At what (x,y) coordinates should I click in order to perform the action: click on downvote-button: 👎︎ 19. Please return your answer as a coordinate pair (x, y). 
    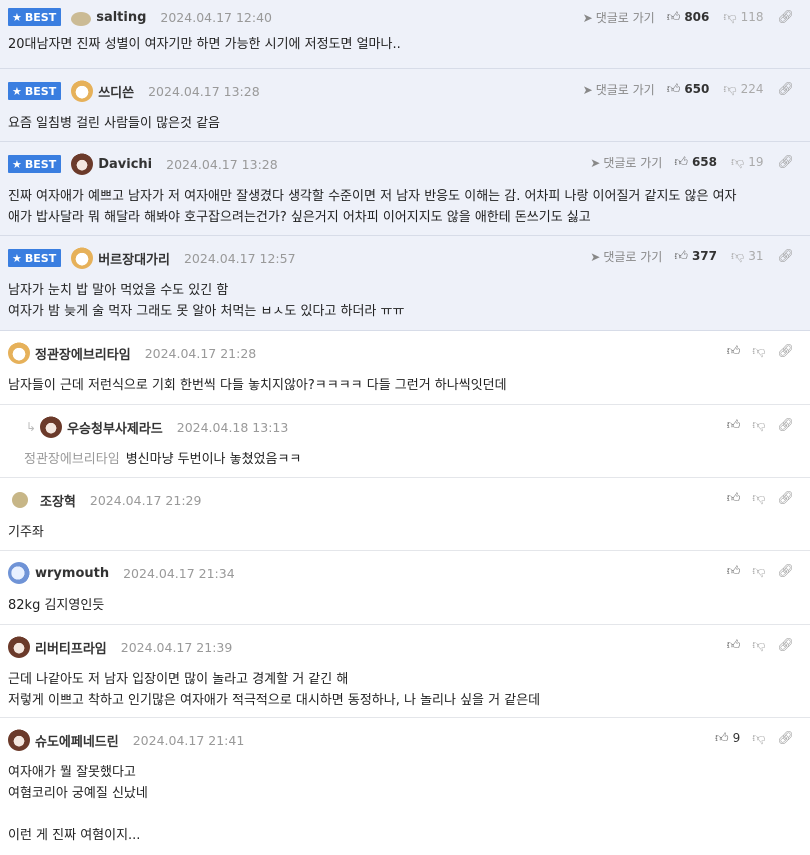
    Looking at the image, I should click on (747, 162).